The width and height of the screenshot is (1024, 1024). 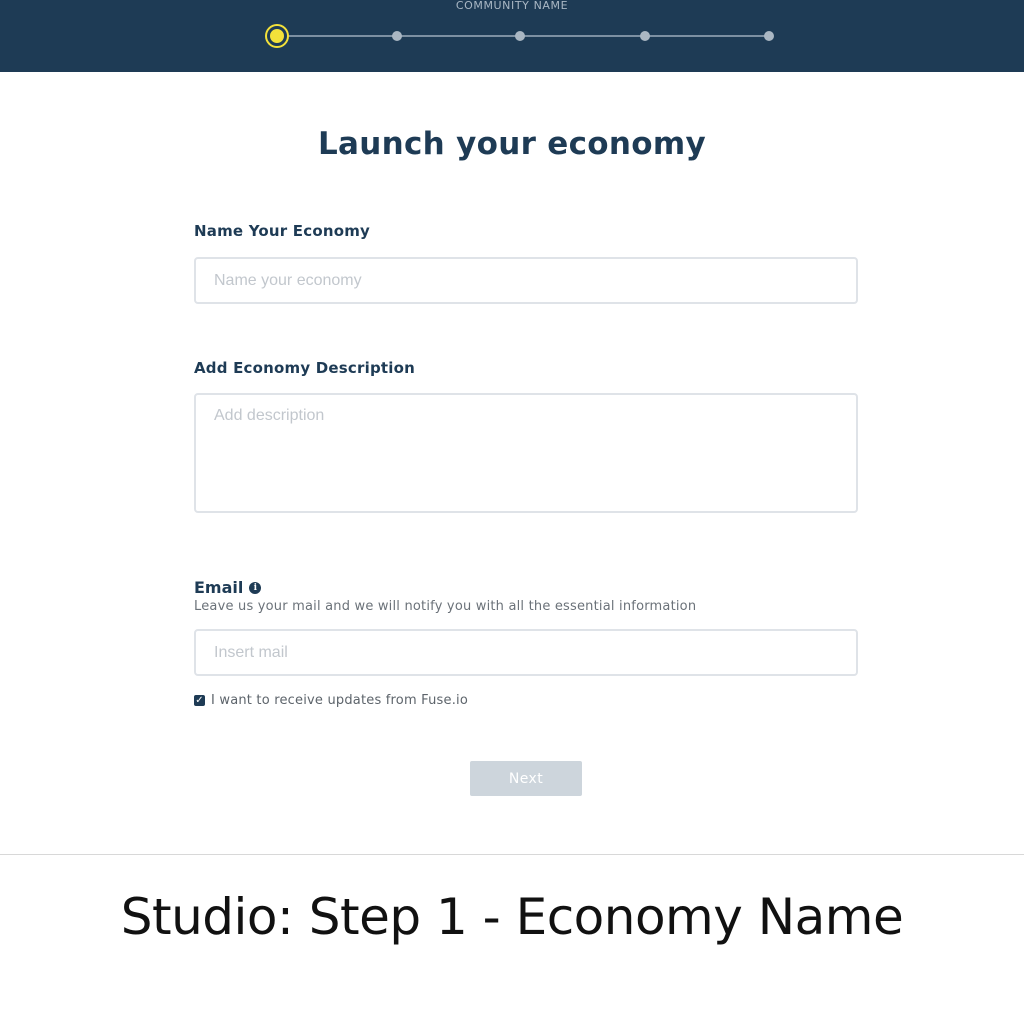 I want to click on updates-checkbox: ✓, so click(x=199, y=700).